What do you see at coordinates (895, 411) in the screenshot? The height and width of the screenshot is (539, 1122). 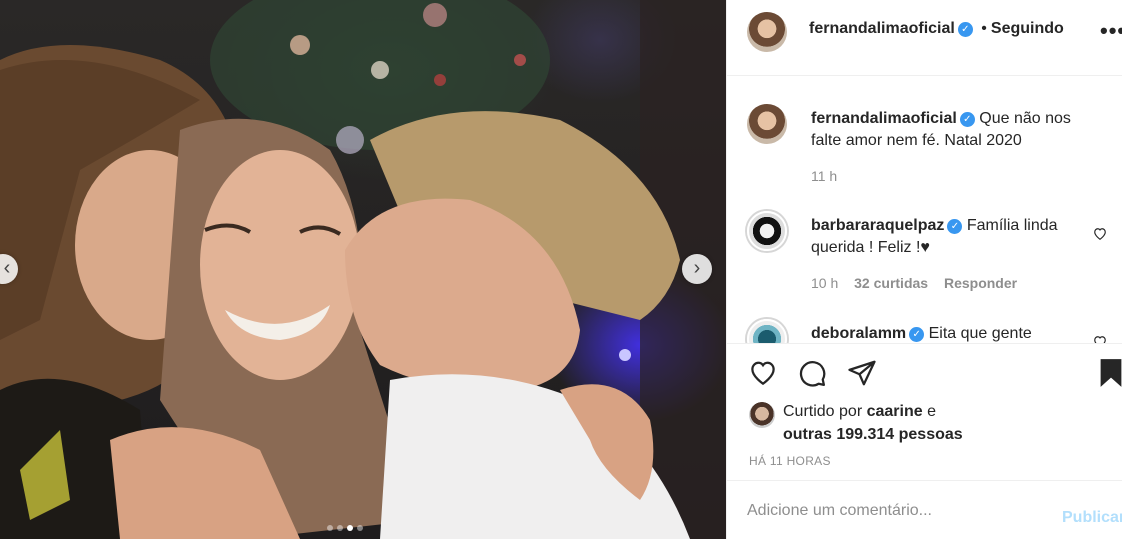 I see `liker-username: caarine` at bounding box center [895, 411].